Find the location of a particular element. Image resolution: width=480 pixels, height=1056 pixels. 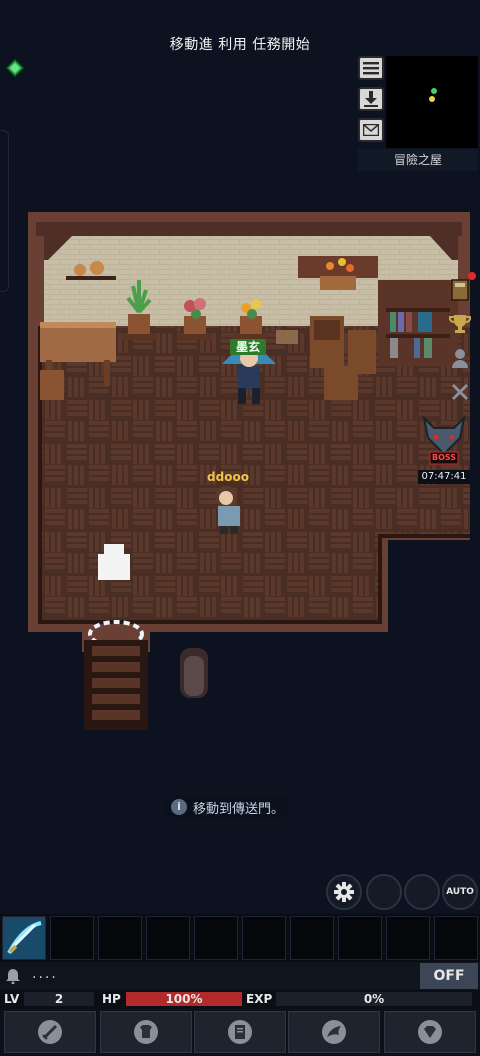

character-button is located at coordinates (460, 358).